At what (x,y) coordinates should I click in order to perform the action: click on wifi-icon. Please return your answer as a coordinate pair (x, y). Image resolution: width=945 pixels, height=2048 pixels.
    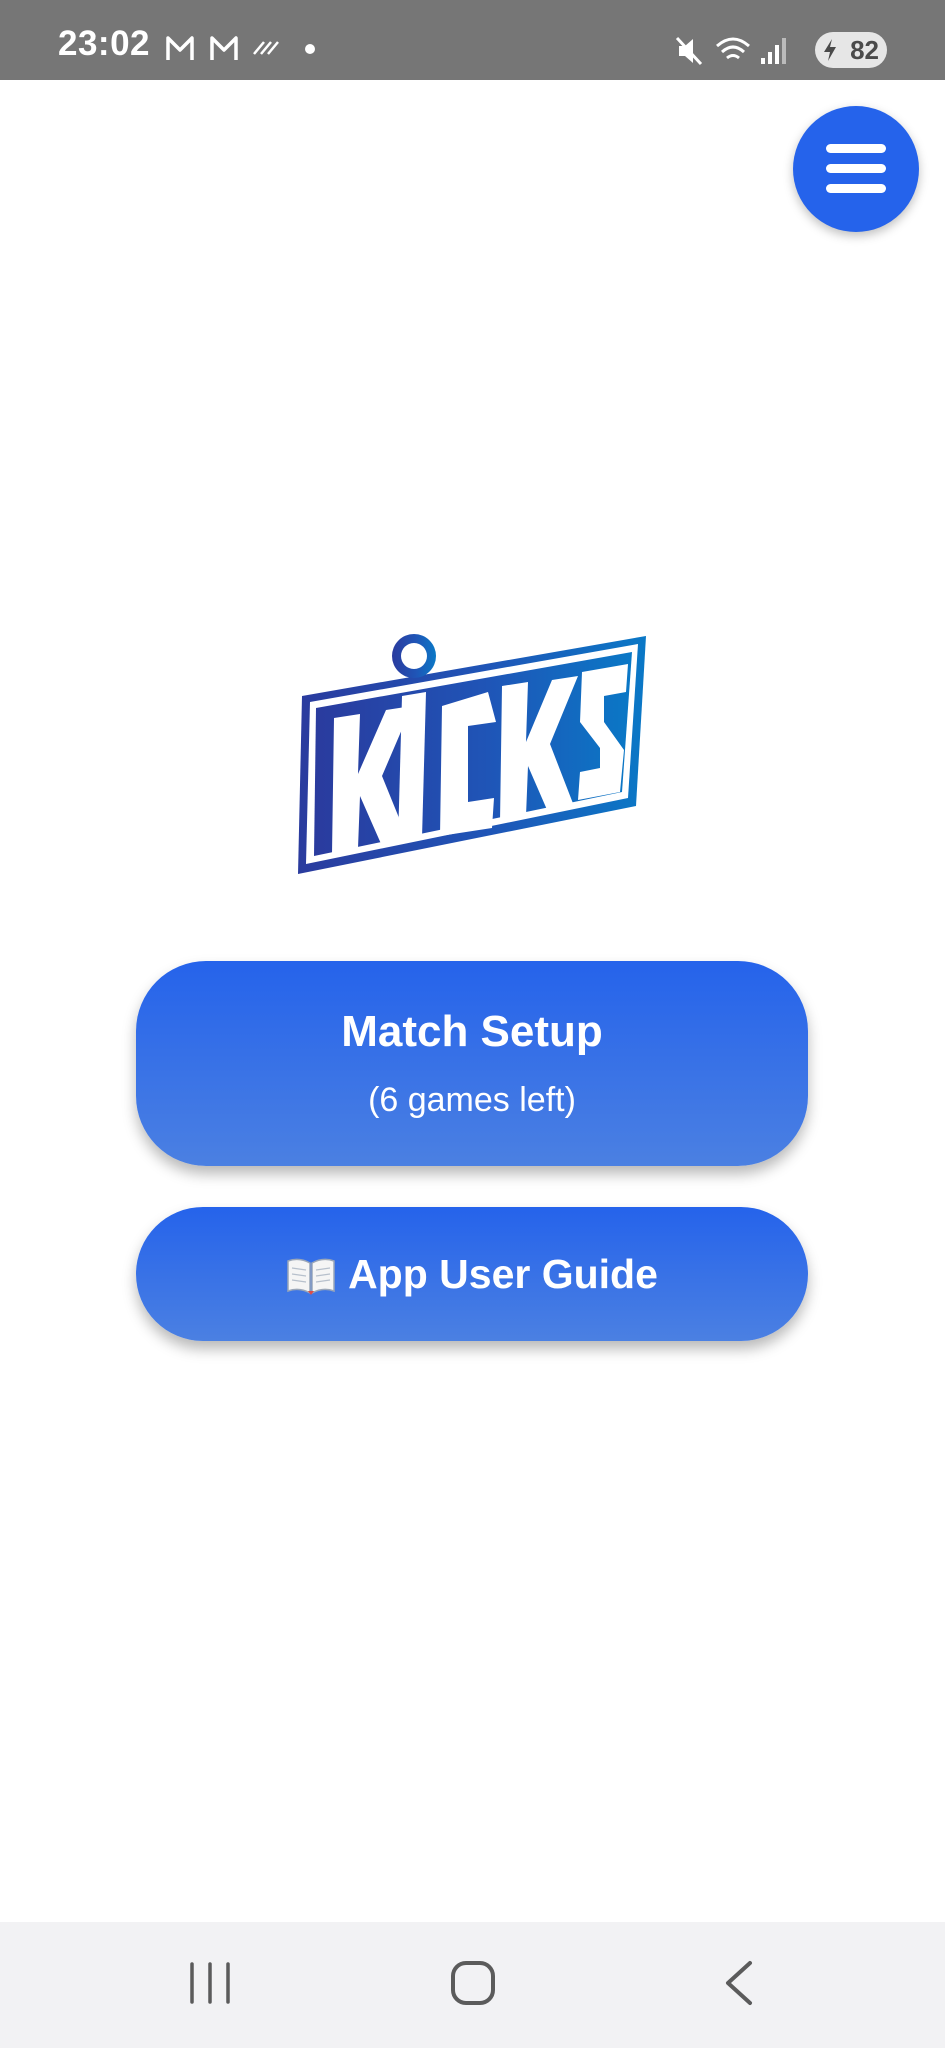
    Looking at the image, I should click on (733, 48).